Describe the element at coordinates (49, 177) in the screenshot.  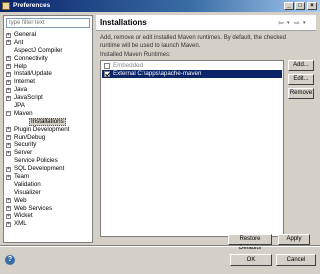
I see `tree-item: + Team` at that location.